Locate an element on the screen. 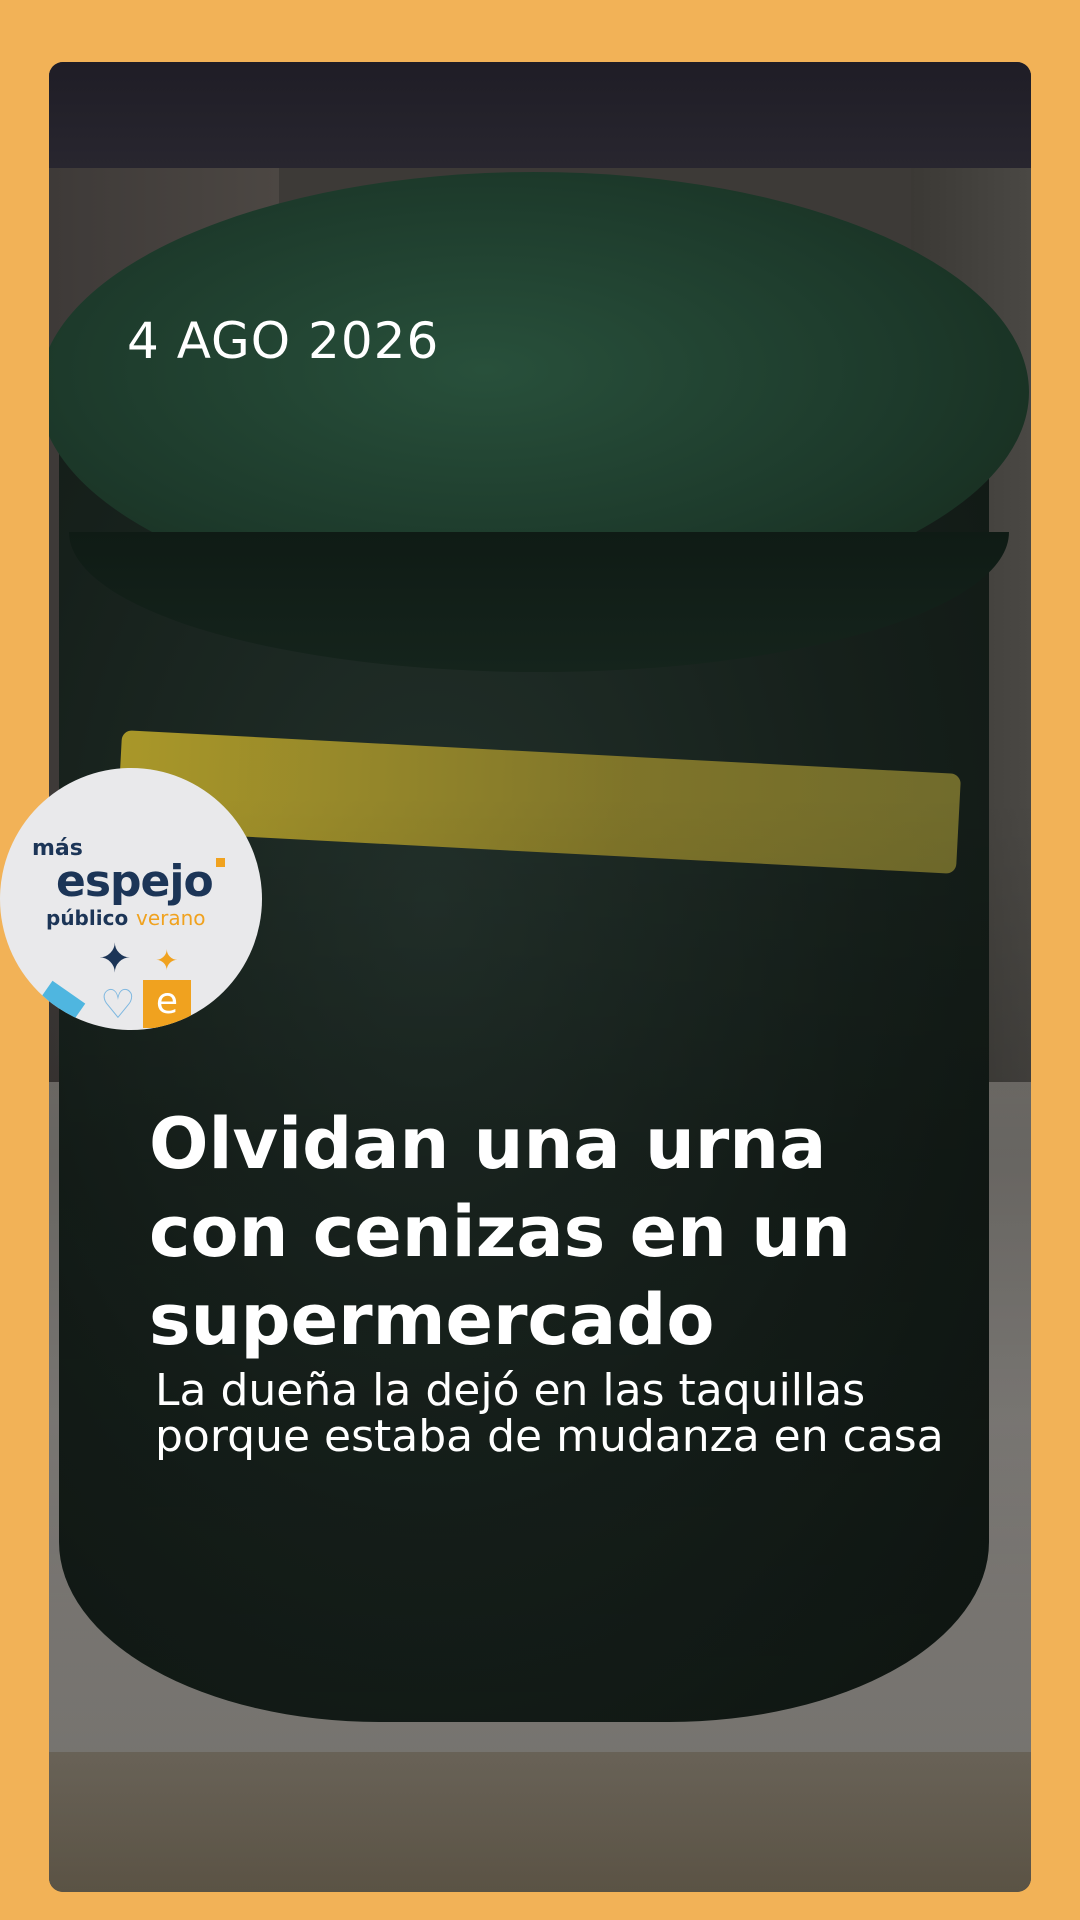 This screenshot has height=1920, width=1080. badge-e-tile: e is located at coordinates (167, 1004).